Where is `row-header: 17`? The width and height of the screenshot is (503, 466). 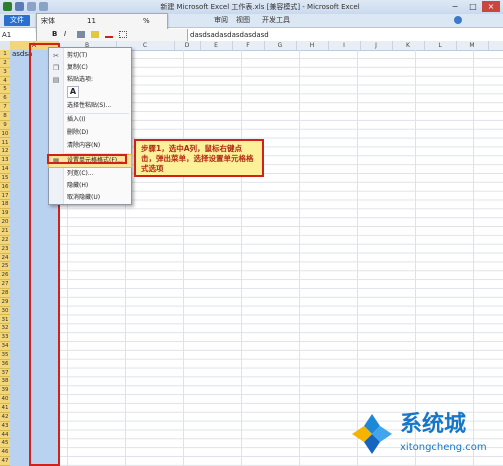
row-header: 17 is located at coordinates (5, 196).